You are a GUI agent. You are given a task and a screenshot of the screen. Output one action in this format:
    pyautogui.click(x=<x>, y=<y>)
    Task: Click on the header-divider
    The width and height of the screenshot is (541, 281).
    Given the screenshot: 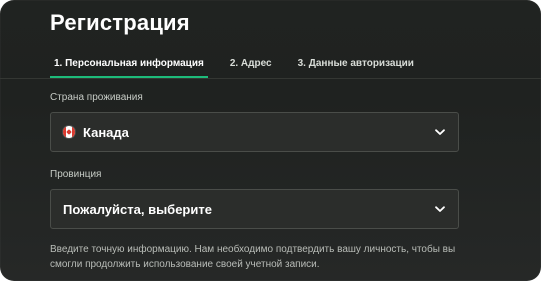 What is the action you would take?
    pyautogui.click(x=270, y=78)
    